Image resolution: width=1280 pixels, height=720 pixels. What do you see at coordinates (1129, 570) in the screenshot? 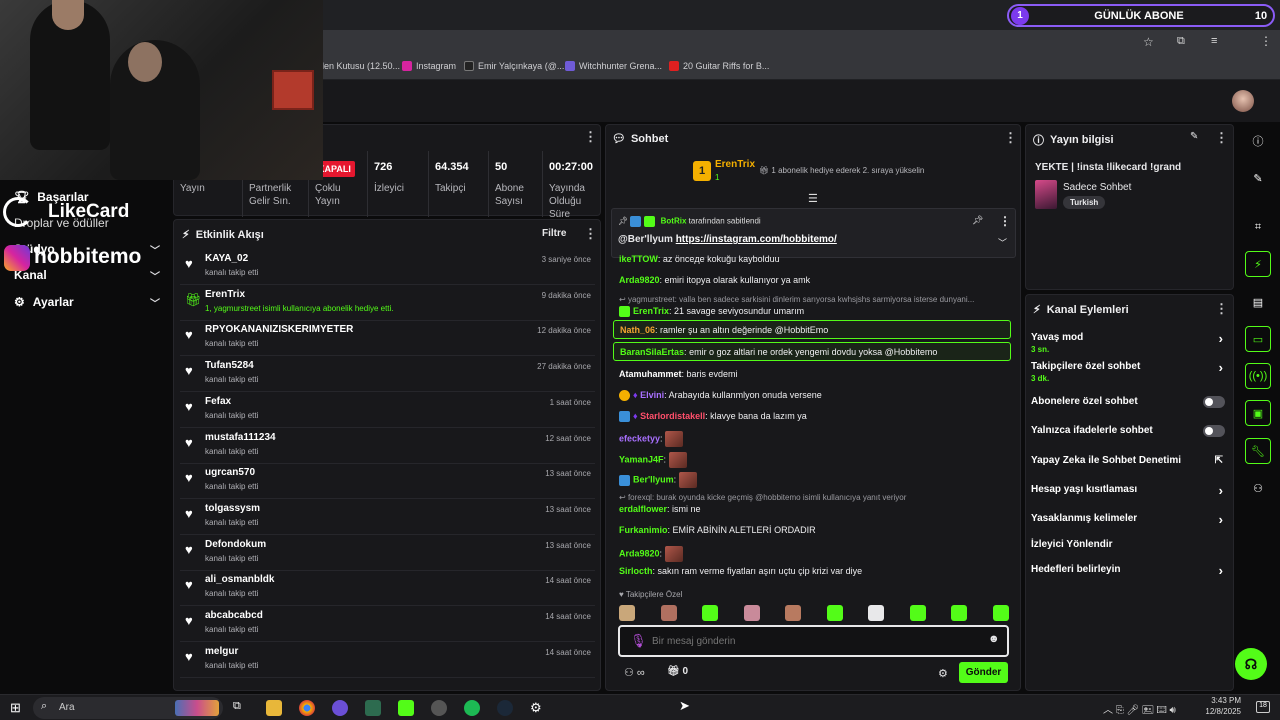
I see `channel-action-8: Hedefleri belirleyin ›` at bounding box center [1129, 570].